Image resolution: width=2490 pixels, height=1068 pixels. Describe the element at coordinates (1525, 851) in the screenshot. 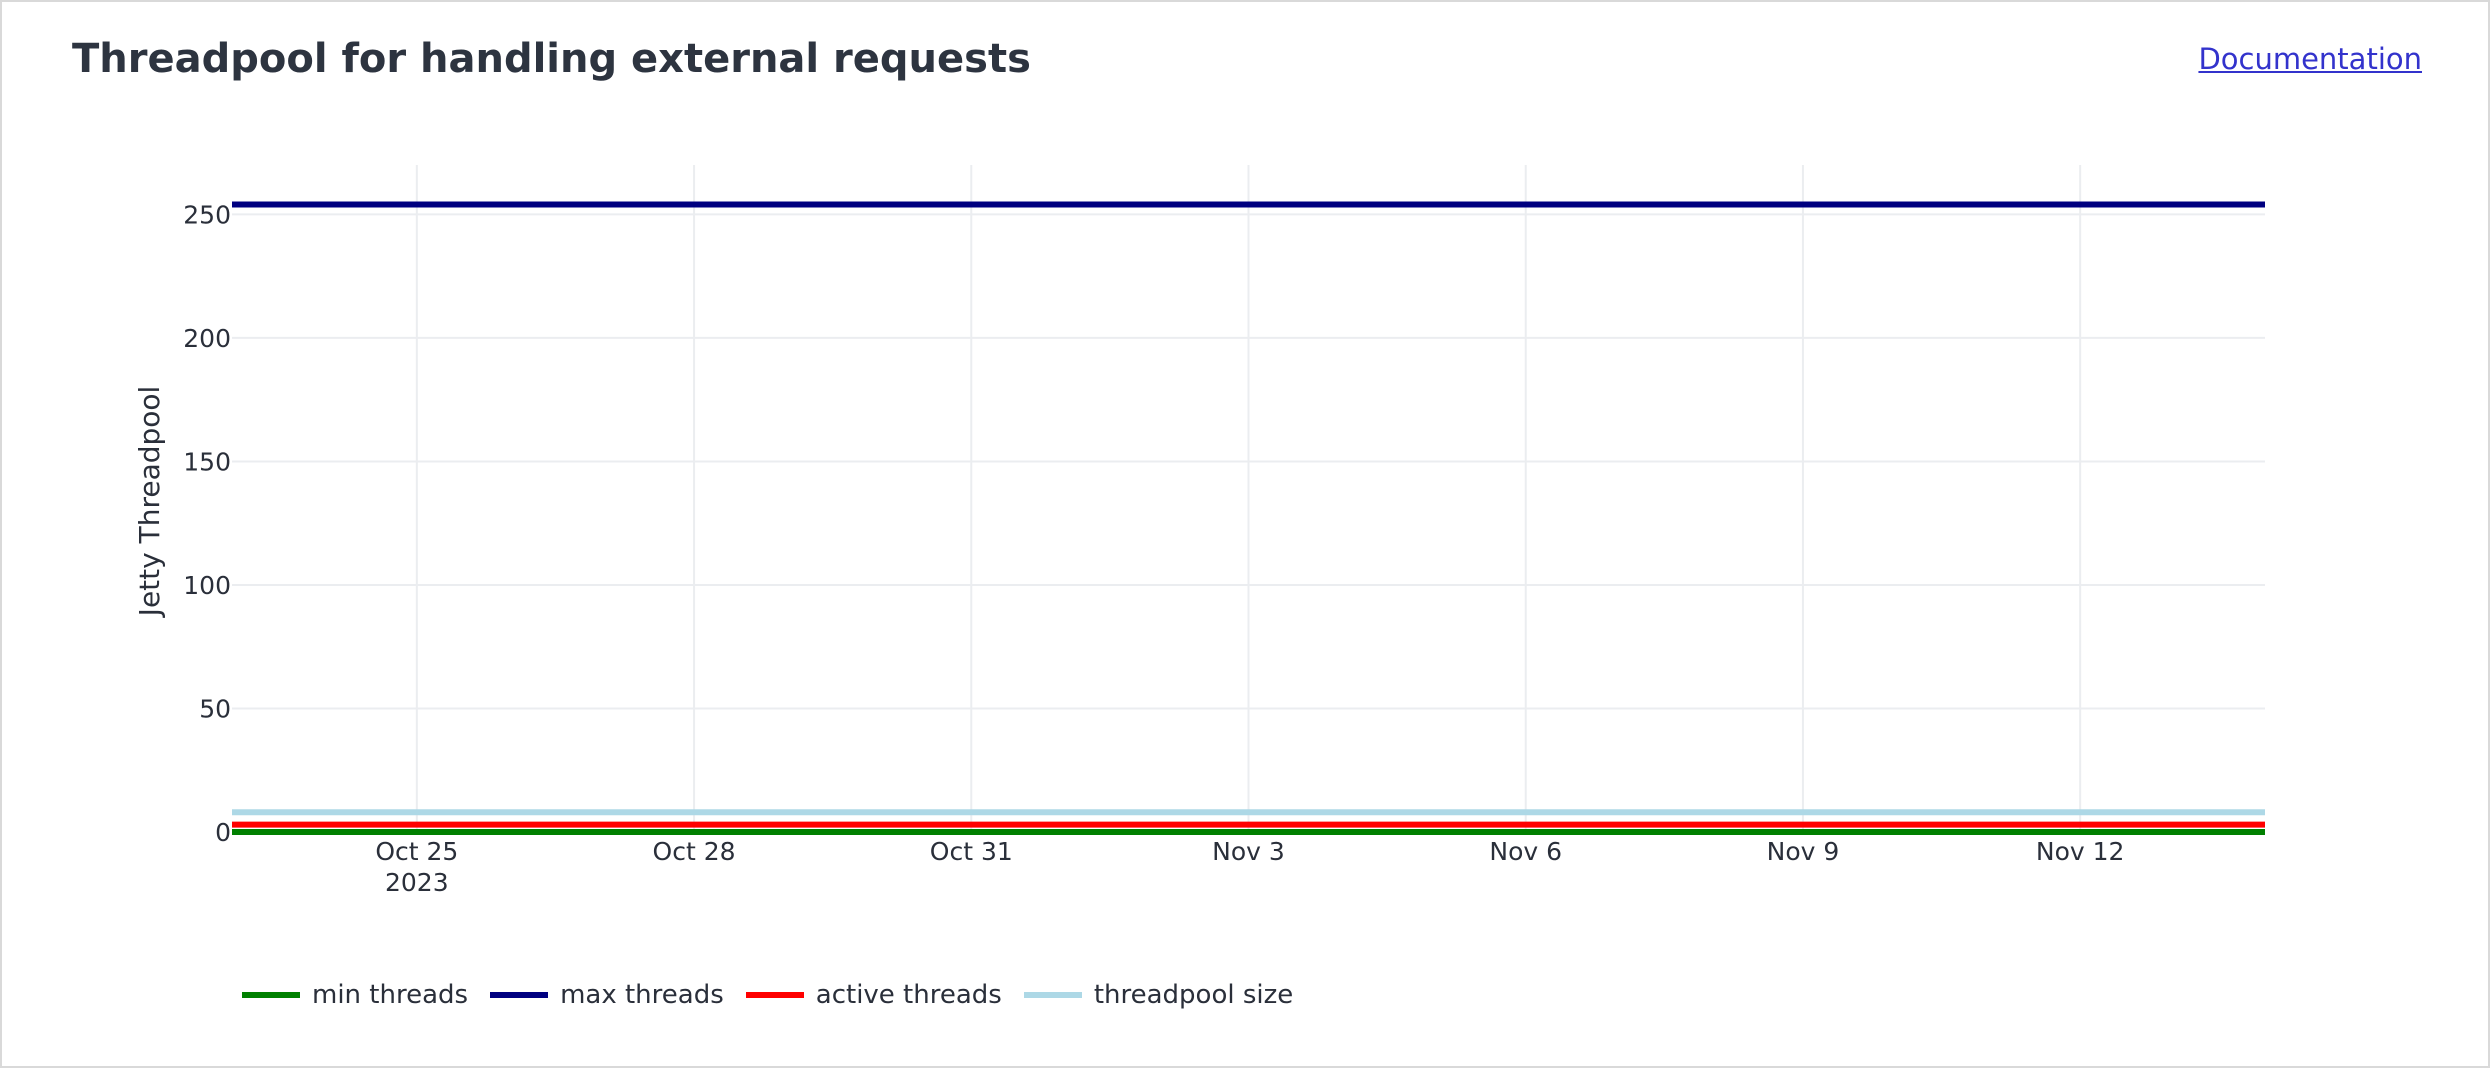

I see `x-tick-label: Nov 6` at that location.